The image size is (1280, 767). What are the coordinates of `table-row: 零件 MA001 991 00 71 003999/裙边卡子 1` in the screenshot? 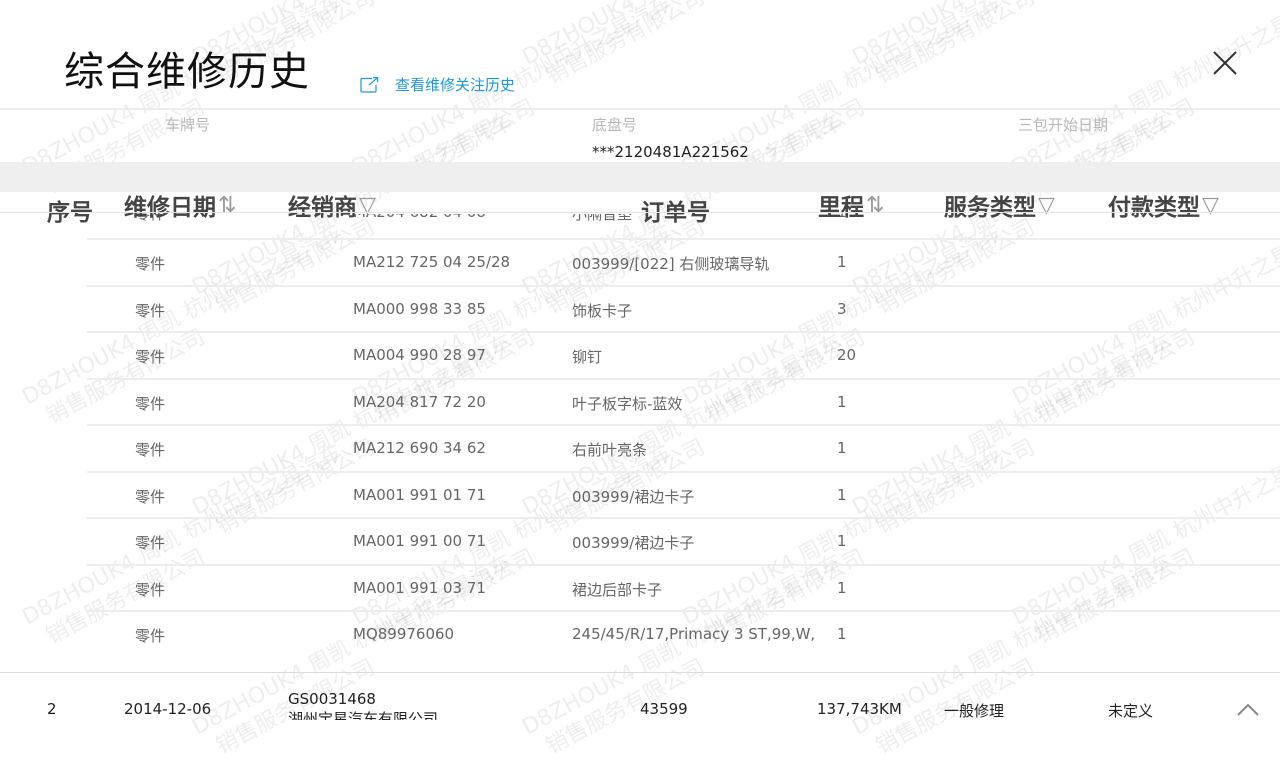 It's located at (683, 541).